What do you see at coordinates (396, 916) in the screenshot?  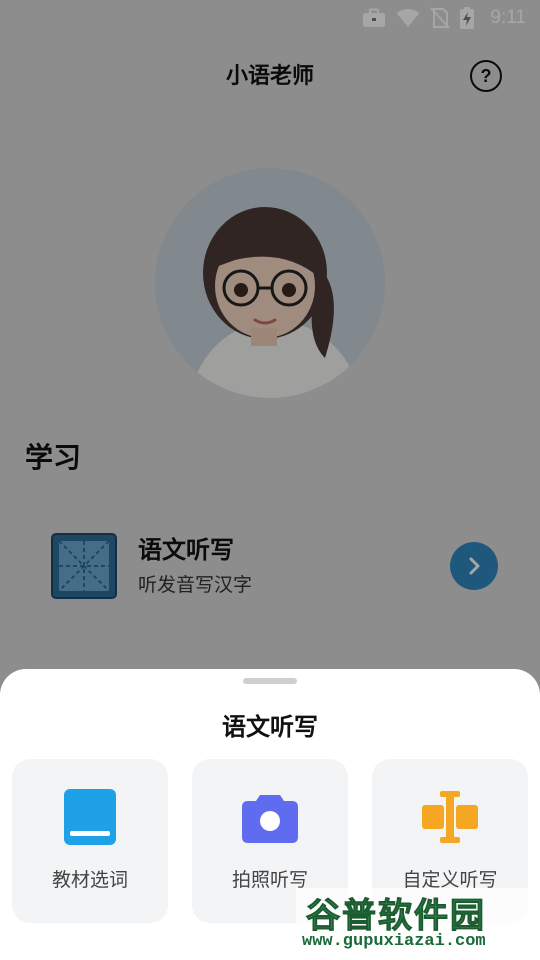 I see `watermark-logo: 谷普软件园` at bounding box center [396, 916].